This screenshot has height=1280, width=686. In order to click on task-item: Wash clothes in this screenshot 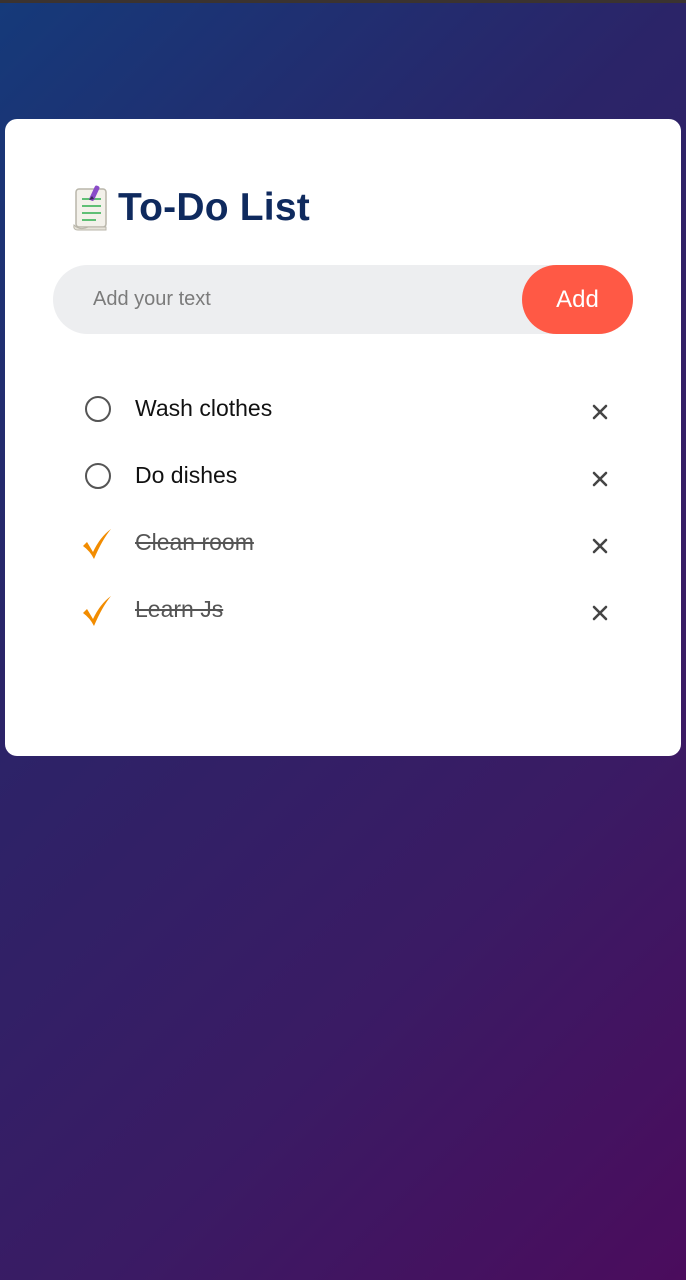, I will do `click(343, 407)`.